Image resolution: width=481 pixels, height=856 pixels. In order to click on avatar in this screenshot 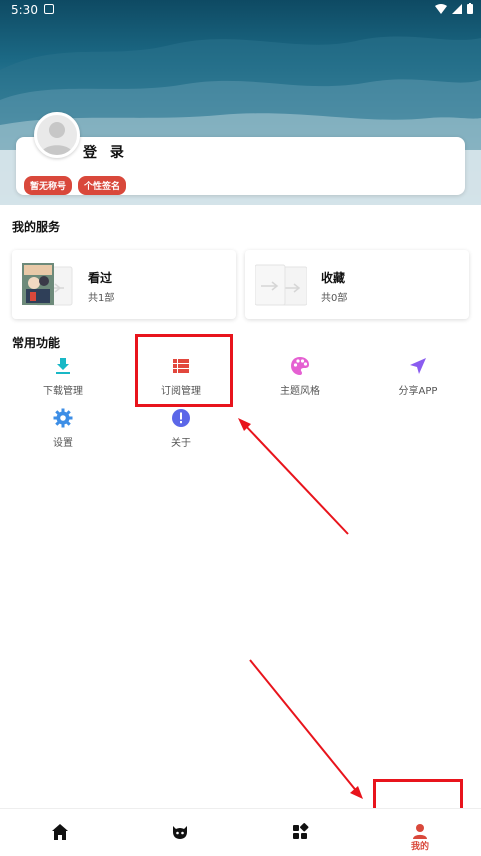, I will do `click(57, 135)`.